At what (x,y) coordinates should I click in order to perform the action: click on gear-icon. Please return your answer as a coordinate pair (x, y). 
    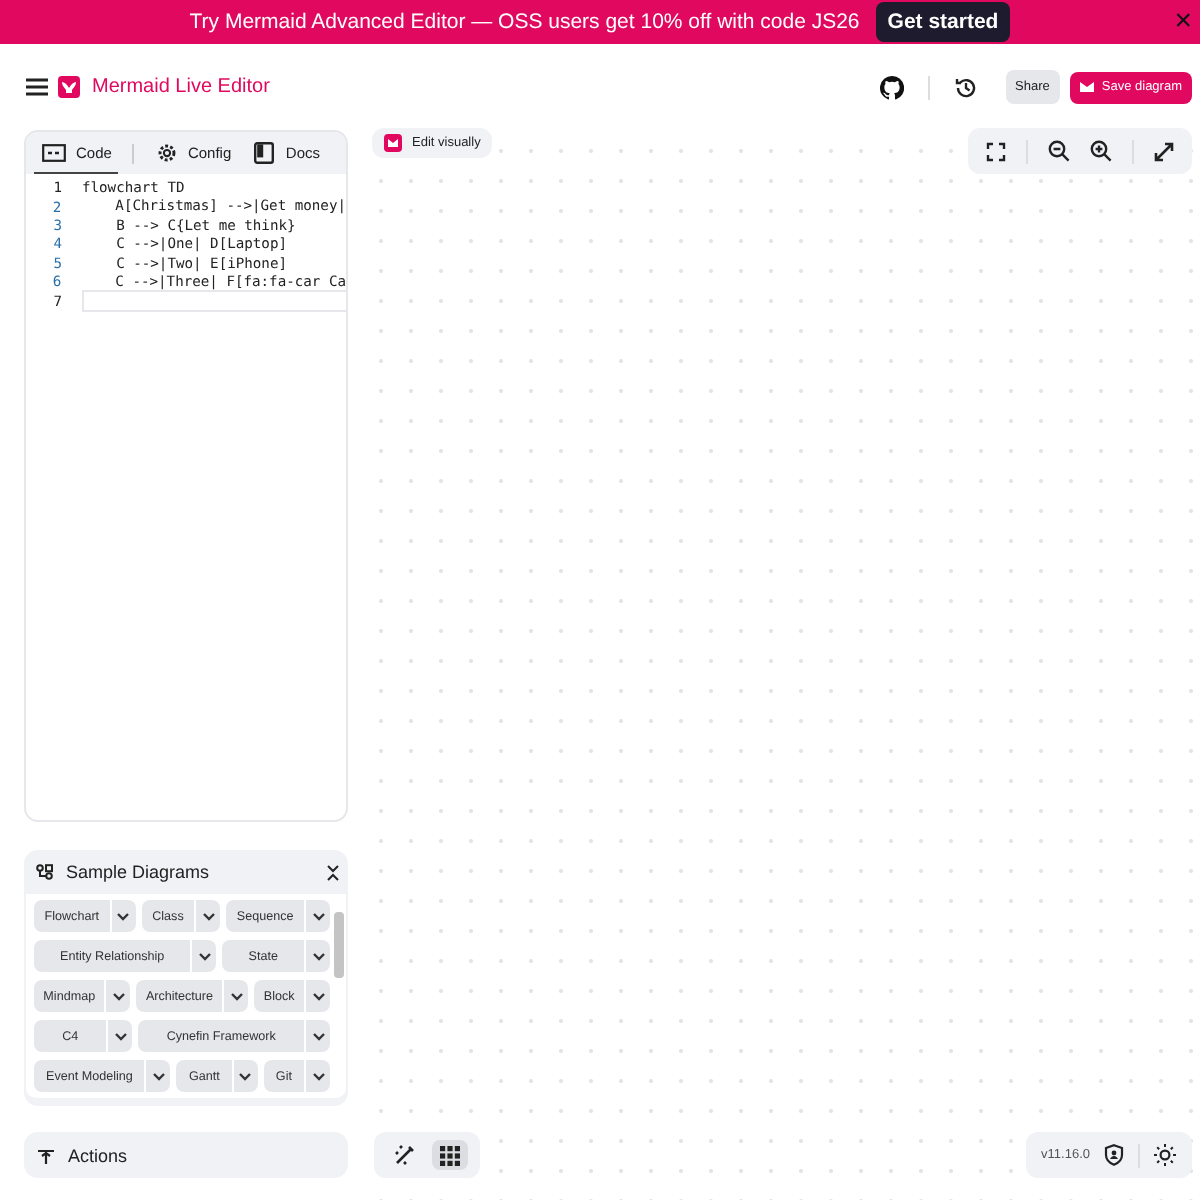
    Looking at the image, I should click on (166, 152).